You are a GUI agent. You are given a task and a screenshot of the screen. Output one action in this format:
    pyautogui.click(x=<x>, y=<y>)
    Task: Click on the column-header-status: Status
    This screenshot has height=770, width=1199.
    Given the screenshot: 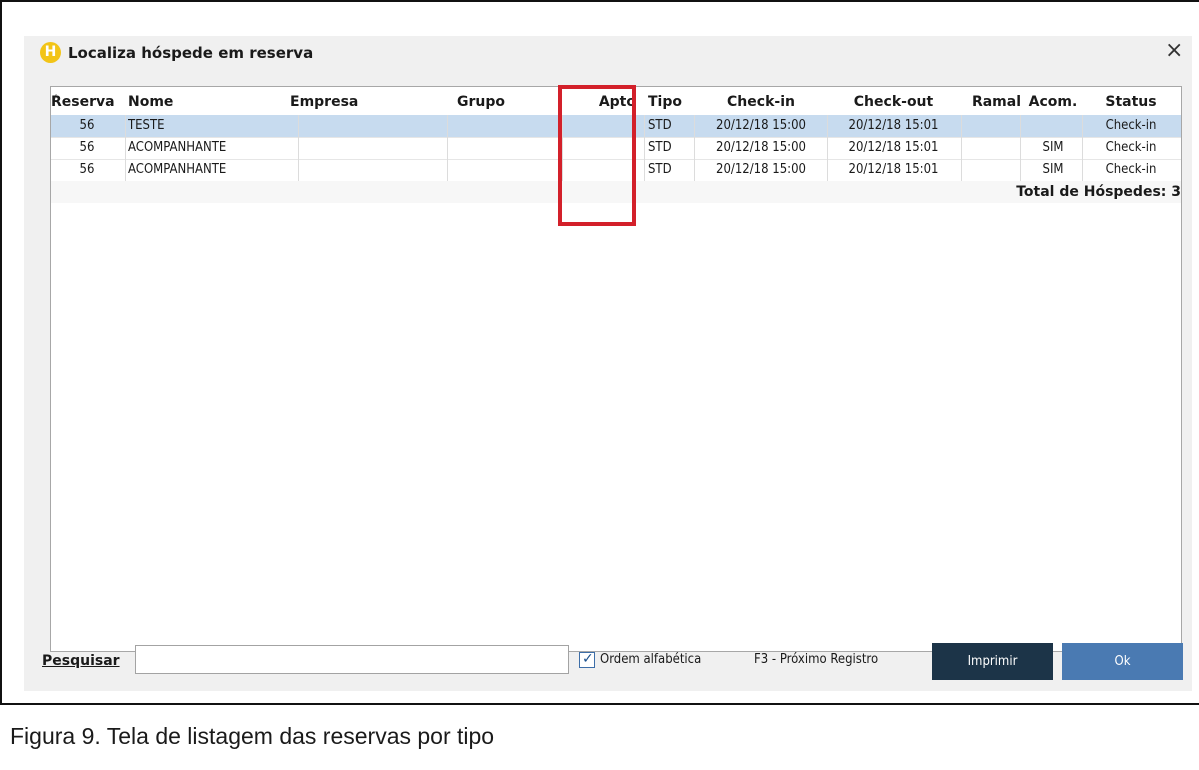 What is the action you would take?
    pyautogui.click(x=1131, y=102)
    